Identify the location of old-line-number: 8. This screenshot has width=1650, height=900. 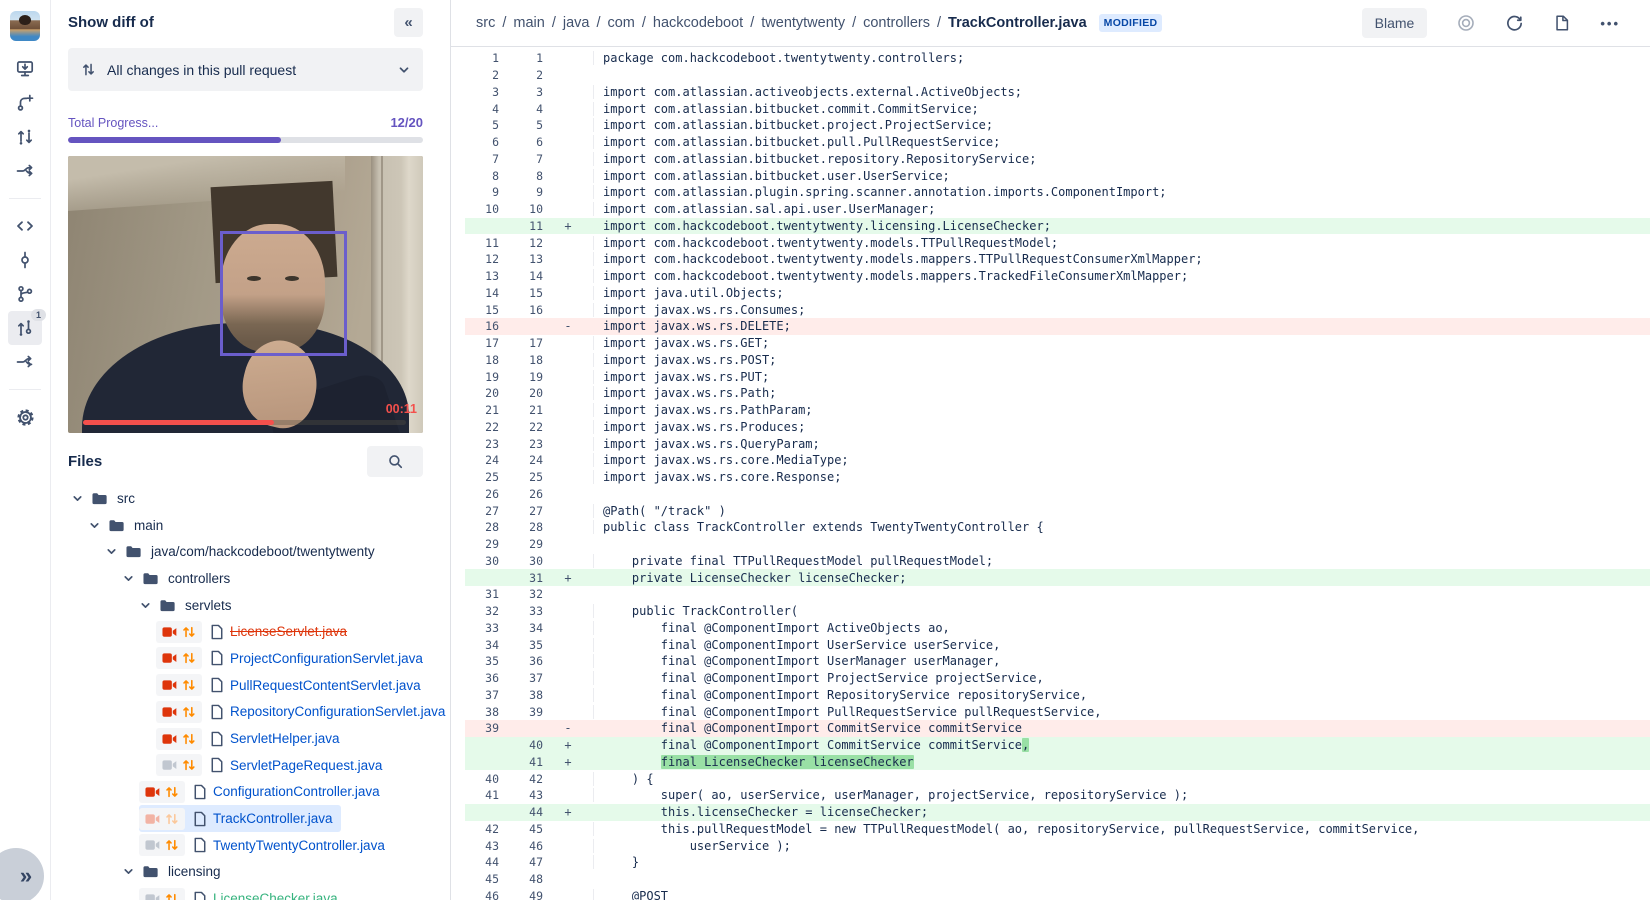
(482, 176).